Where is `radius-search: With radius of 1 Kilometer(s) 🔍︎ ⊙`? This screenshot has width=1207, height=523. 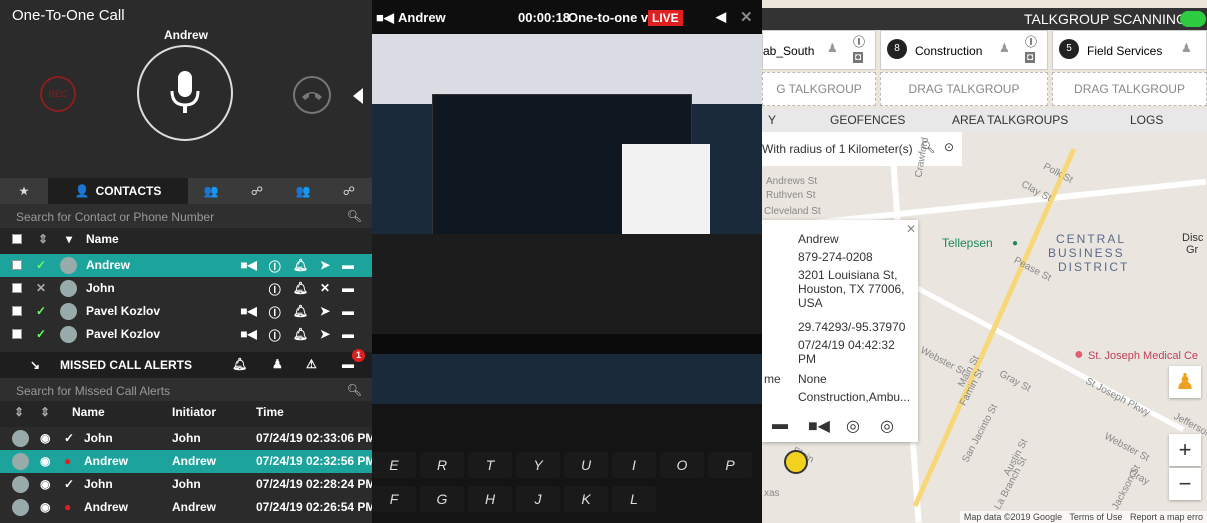
radius-search: With radius of 1 Kilometer(s) 🔍︎ ⊙ is located at coordinates (862, 149).